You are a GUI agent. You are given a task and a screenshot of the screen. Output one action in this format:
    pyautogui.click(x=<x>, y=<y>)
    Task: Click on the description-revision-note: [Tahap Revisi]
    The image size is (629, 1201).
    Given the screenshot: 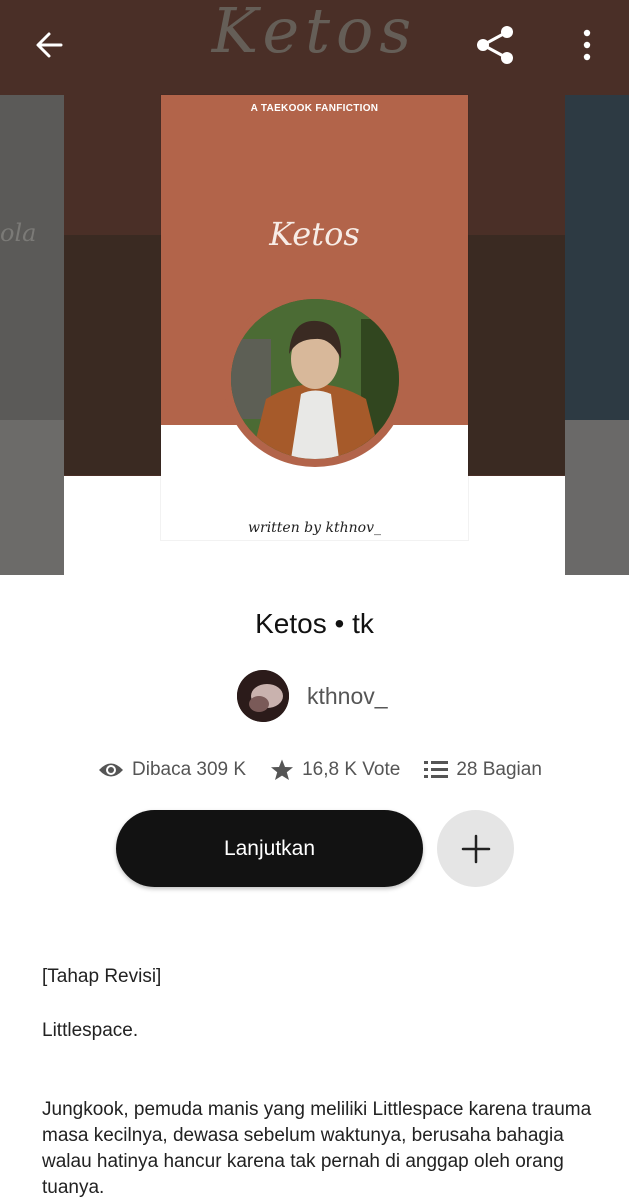 What is the action you would take?
    pyautogui.click(x=102, y=976)
    